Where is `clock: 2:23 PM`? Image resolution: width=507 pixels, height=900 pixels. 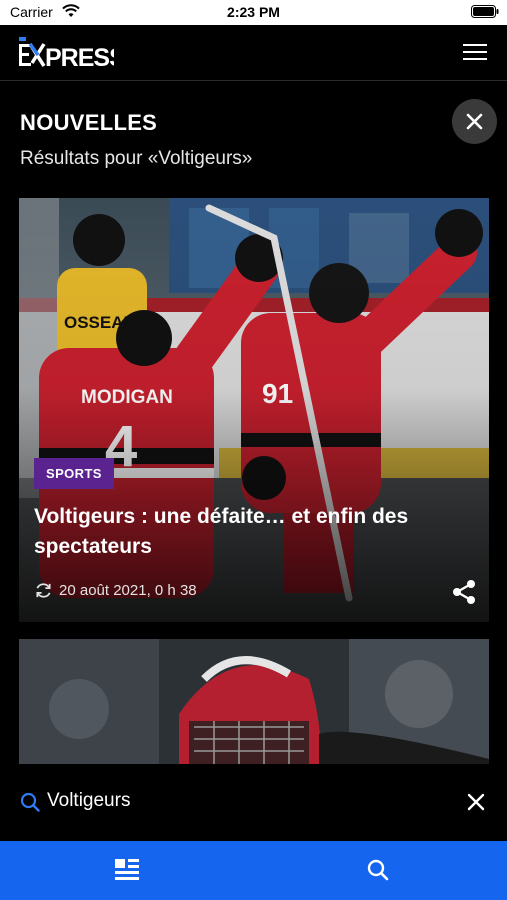
clock: 2:23 PM is located at coordinates (253, 12).